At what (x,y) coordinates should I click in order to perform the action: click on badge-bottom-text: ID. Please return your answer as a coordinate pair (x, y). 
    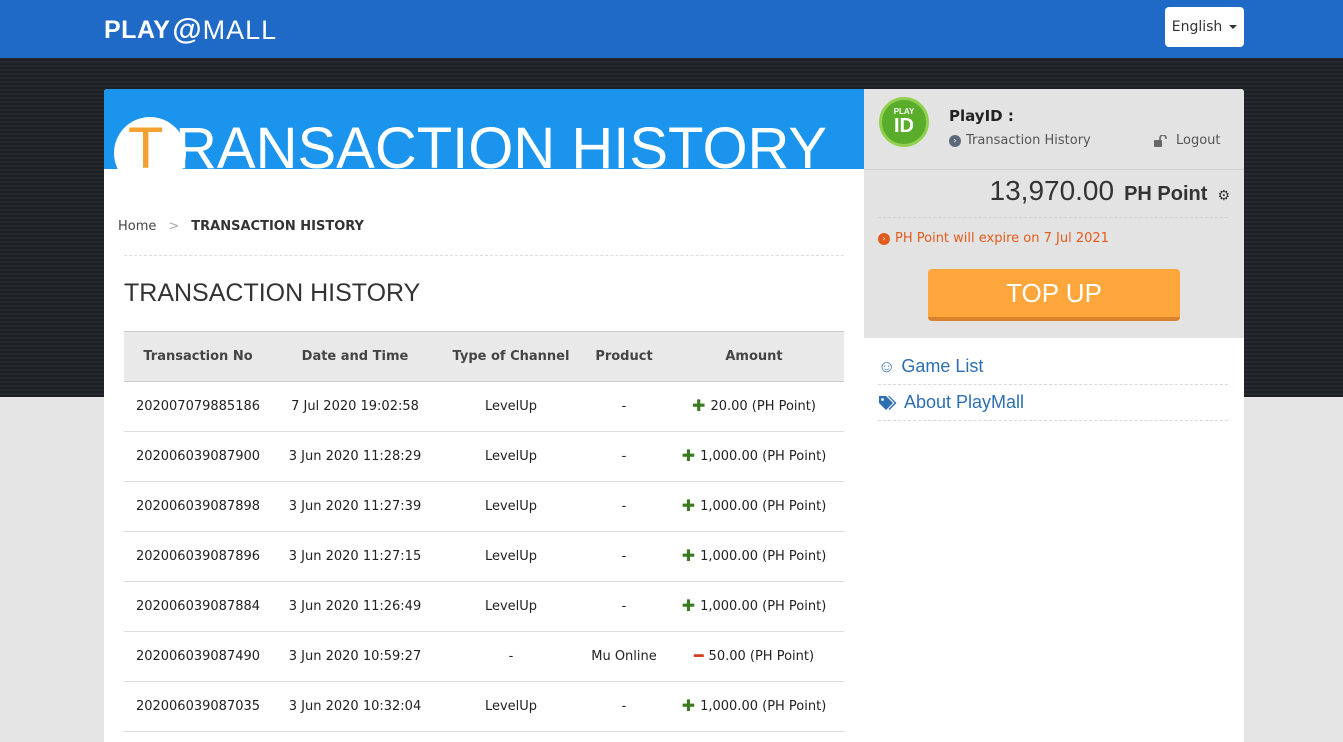
    Looking at the image, I should click on (904, 126).